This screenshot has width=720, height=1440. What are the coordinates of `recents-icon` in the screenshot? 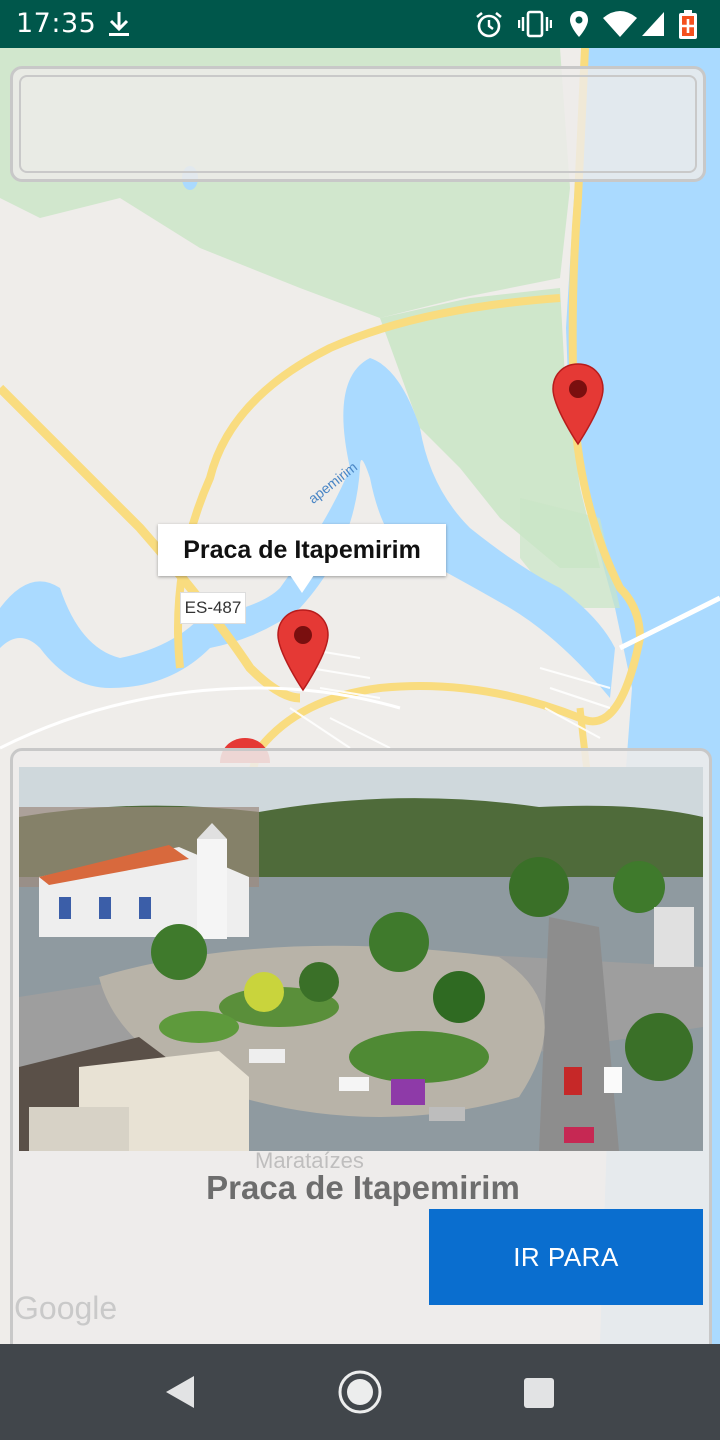 It's located at (540, 1392).